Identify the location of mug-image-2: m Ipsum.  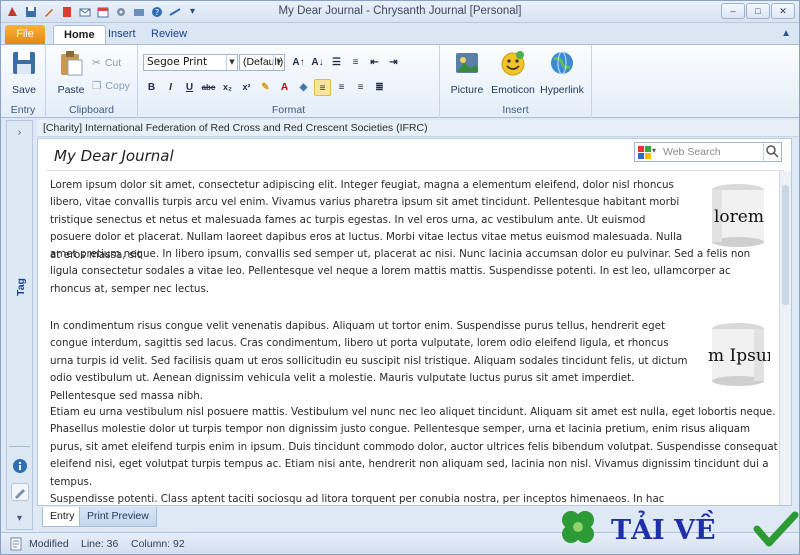
(738, 354).